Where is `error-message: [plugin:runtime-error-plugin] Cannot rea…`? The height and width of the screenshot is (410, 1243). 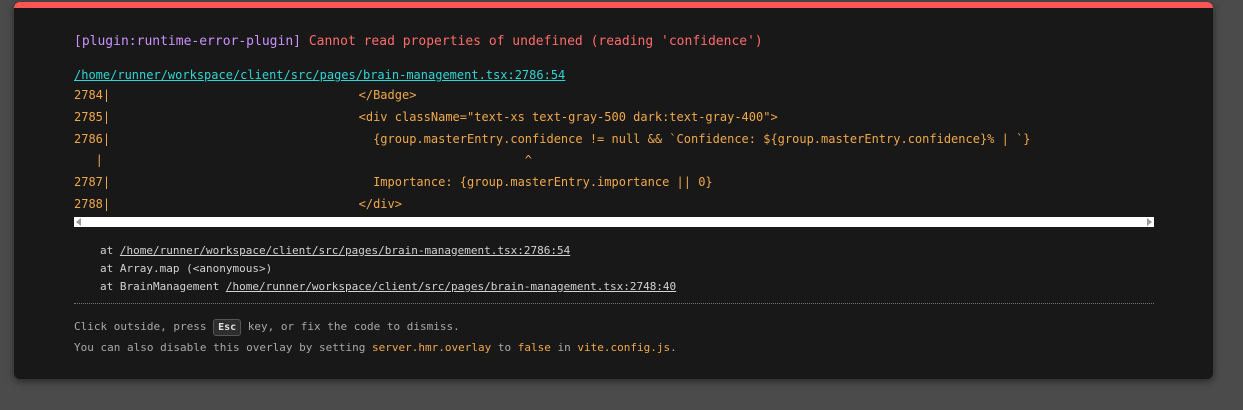 error-message: [plugin:runtime-error-plugin] Cannot rea… is located at coordinates (614, 42).